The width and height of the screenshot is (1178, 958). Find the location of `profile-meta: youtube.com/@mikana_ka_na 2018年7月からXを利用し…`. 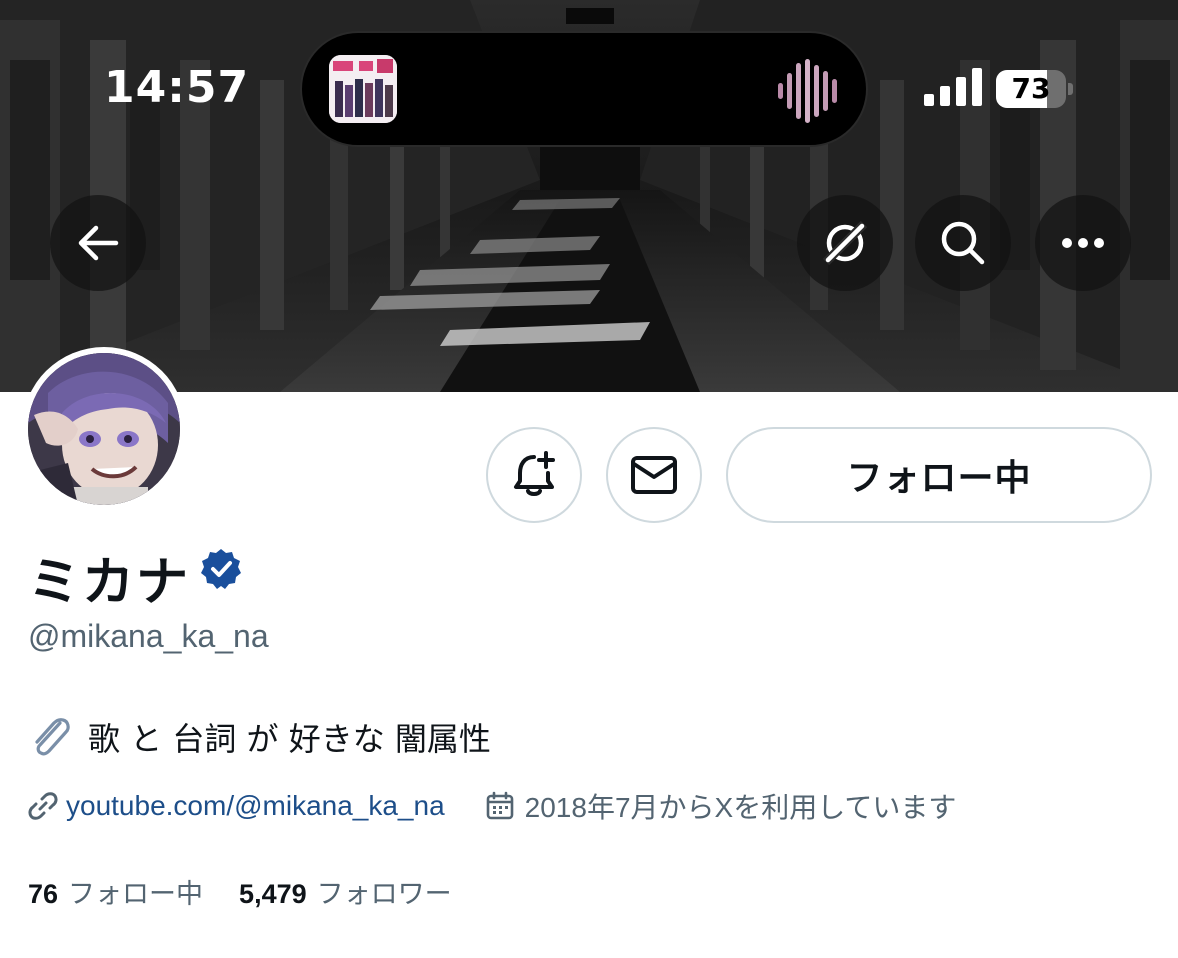

profile-meta: youtube.com/@mikana_ka_na 2018年7月からXを利用し… is located at coordinates (492, 806).